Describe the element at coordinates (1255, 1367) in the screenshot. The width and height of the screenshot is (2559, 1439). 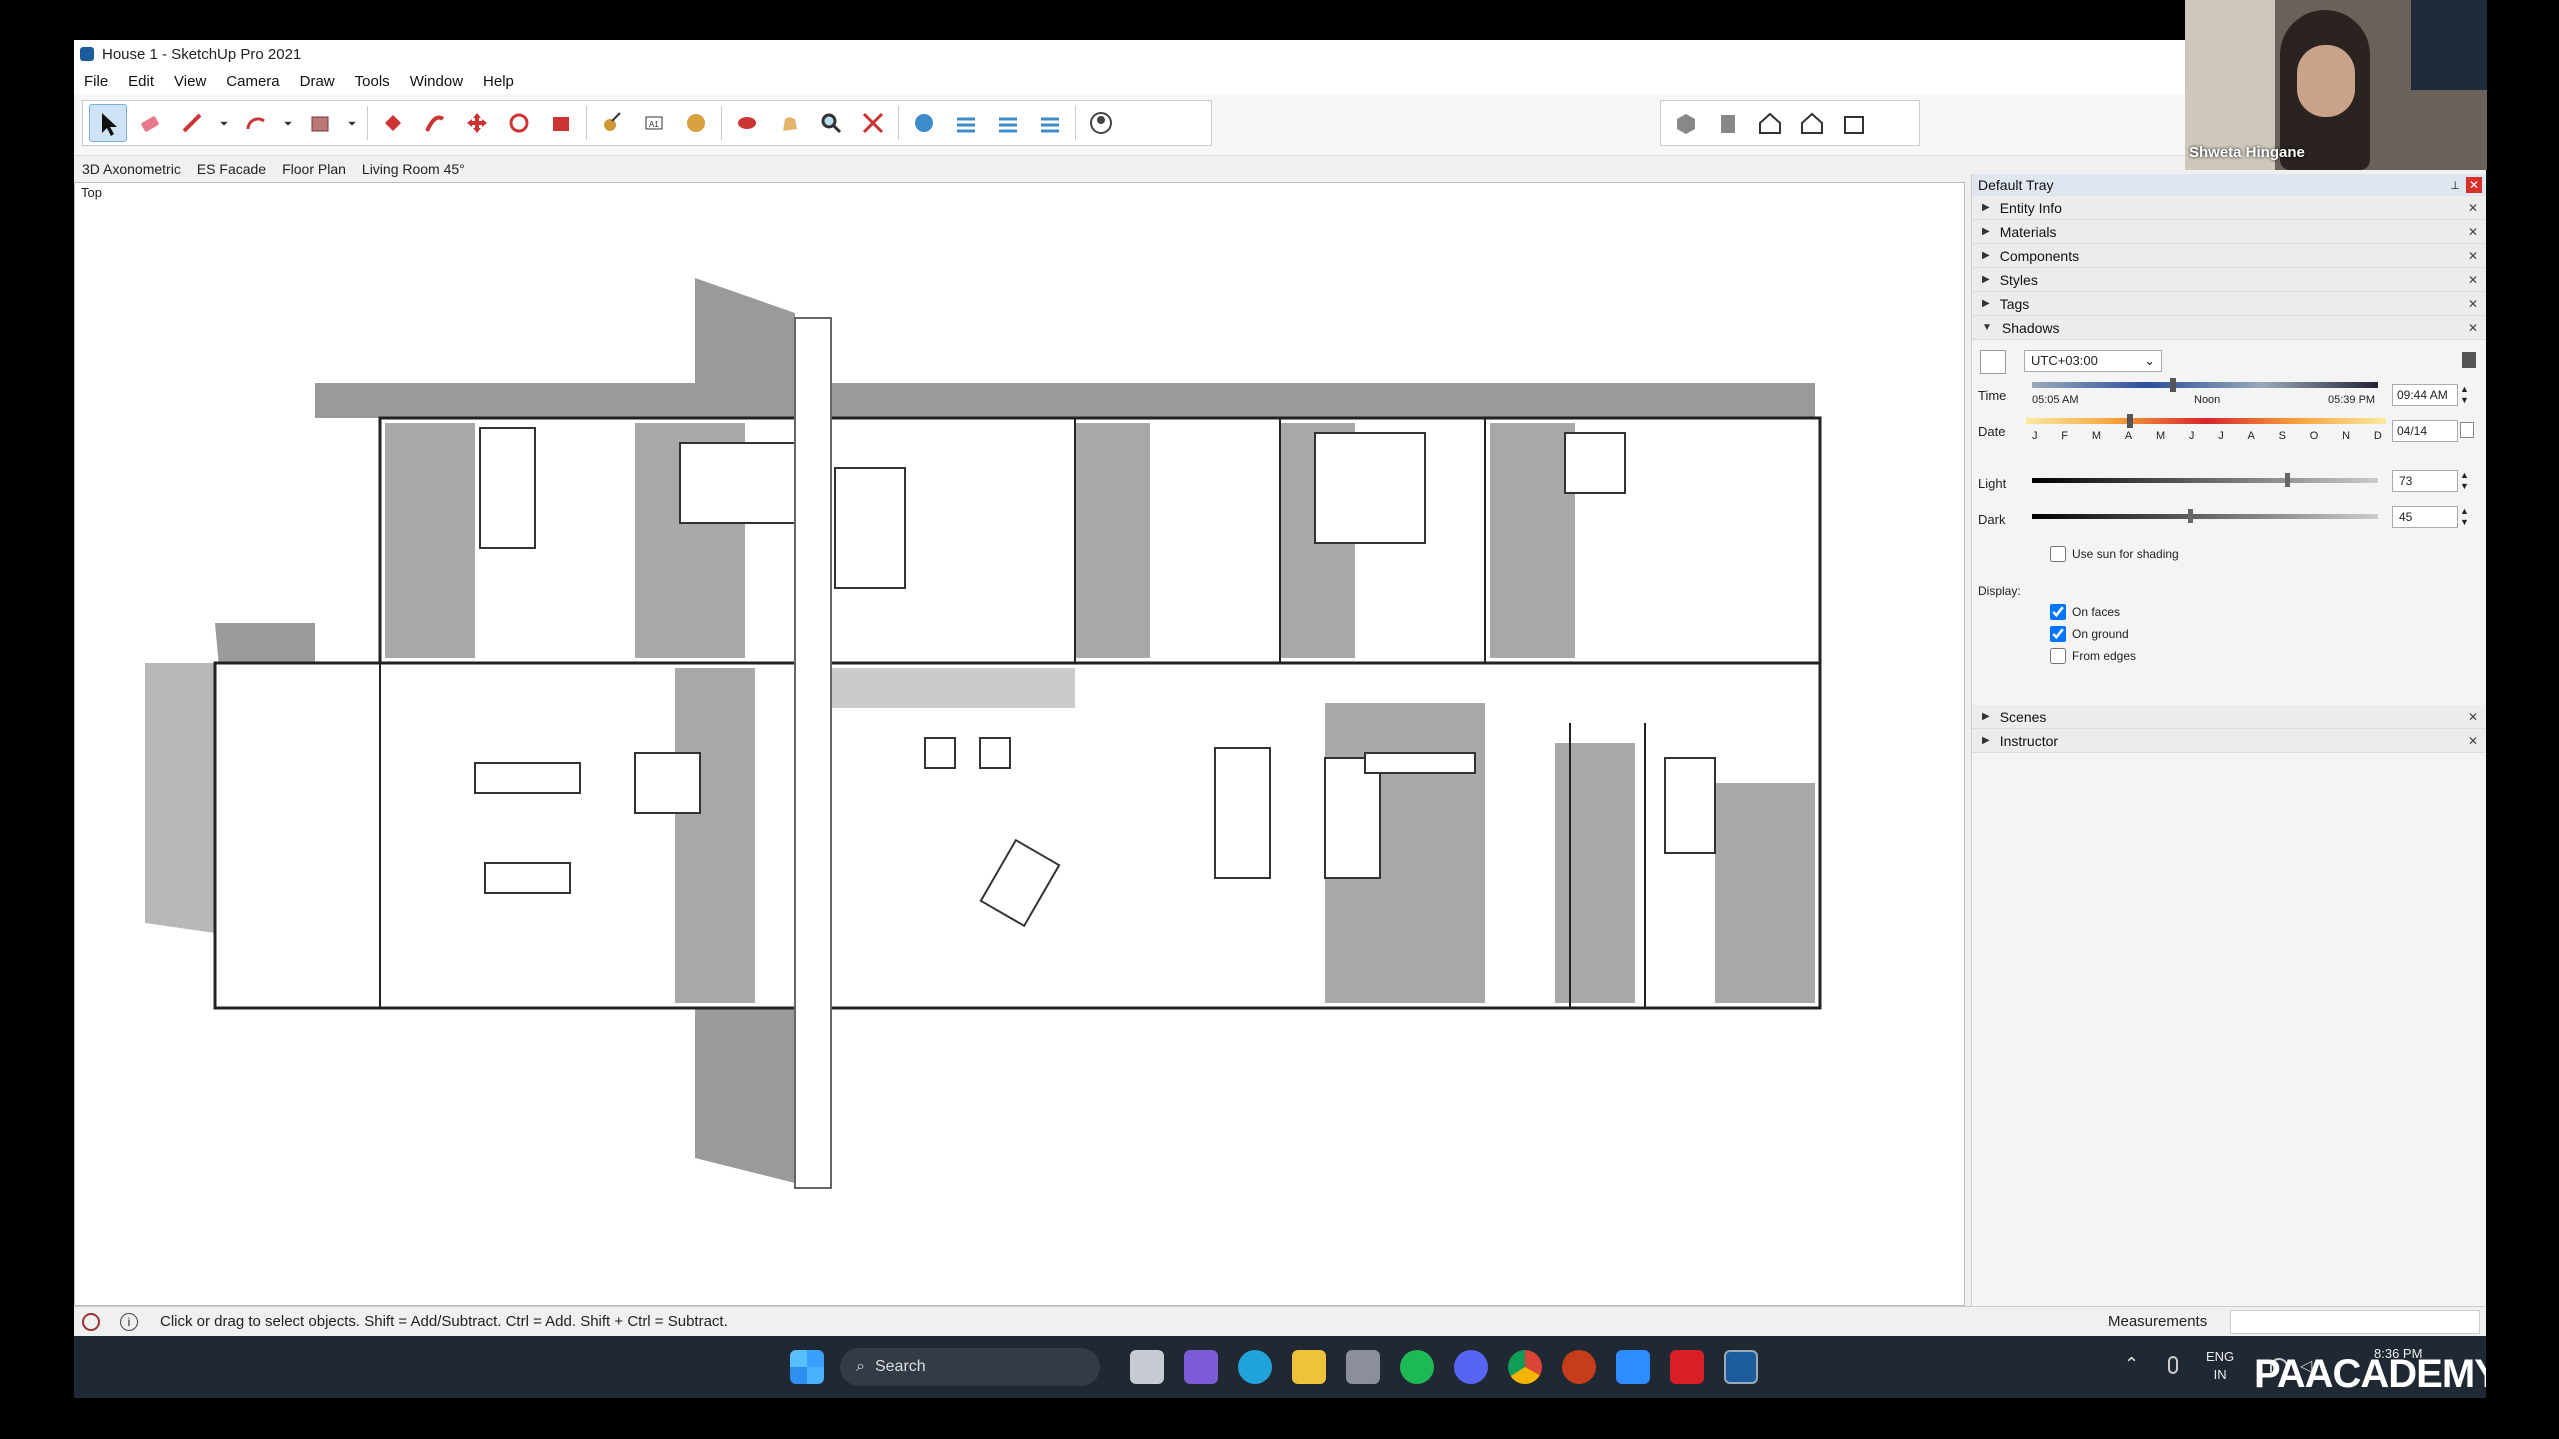
I see `edge-icon` at that location.